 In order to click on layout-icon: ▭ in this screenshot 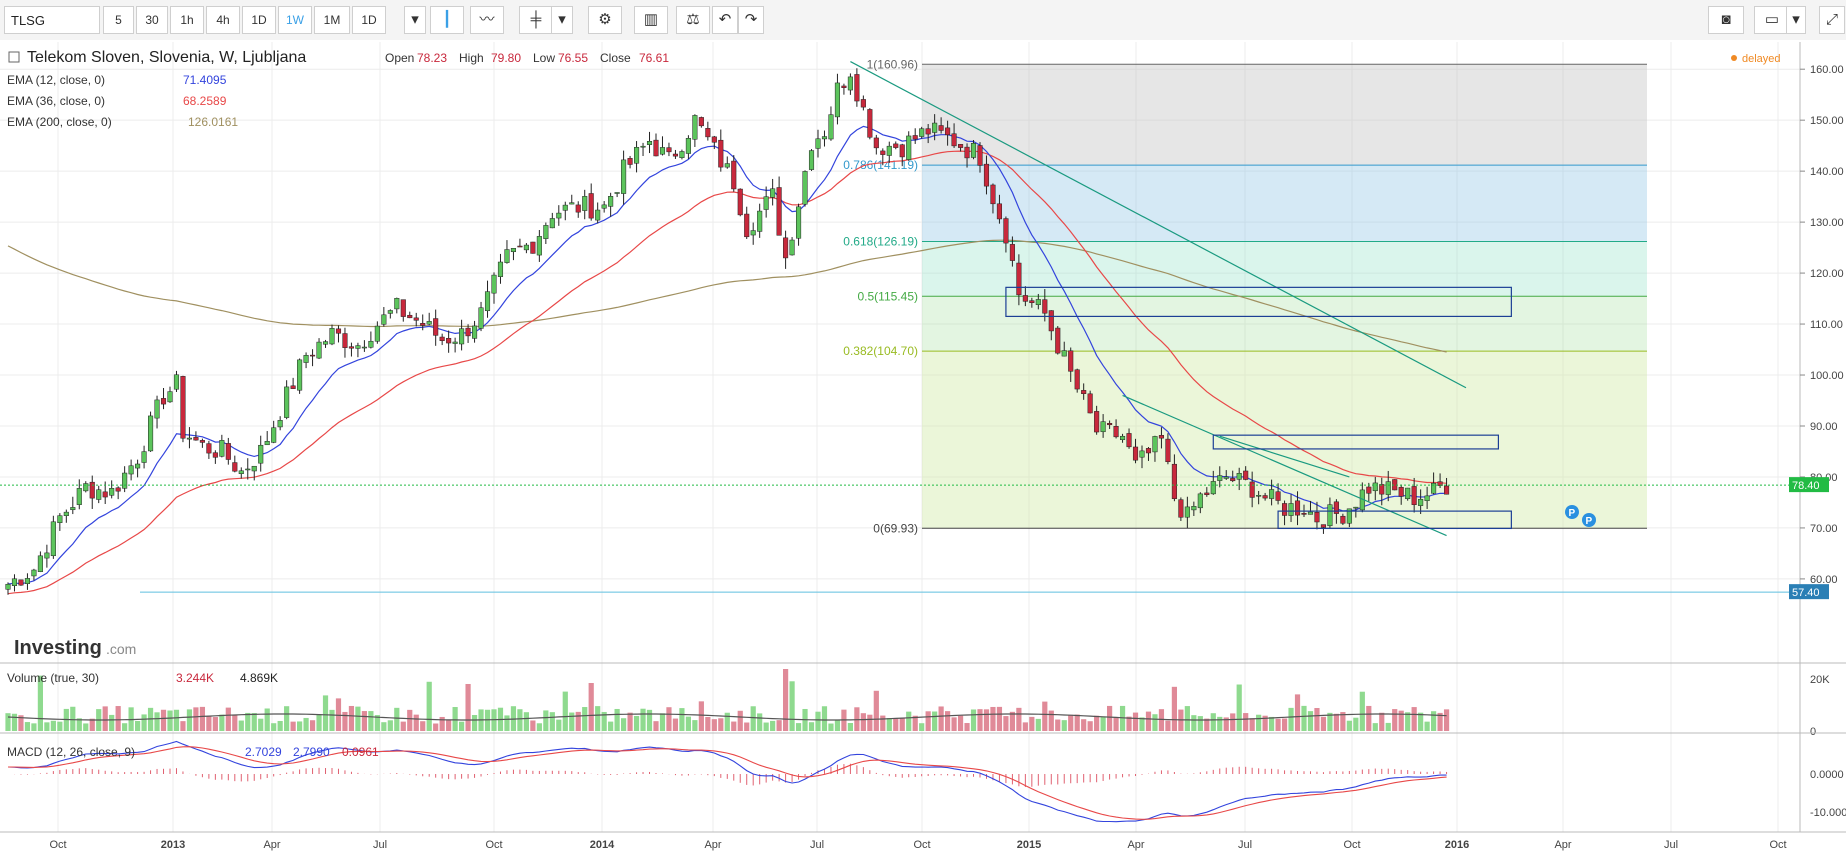, I will do `click(1772, 19)`.